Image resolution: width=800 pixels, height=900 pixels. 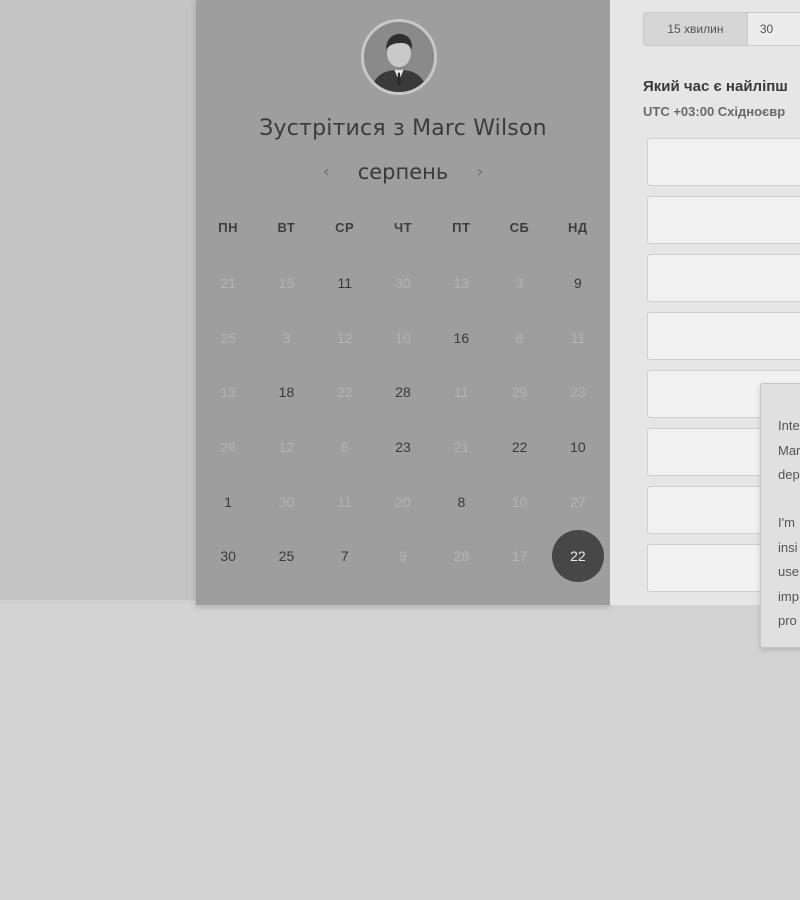 I want to click on chevron-right-icon: ›, so click(x=480, y=171).